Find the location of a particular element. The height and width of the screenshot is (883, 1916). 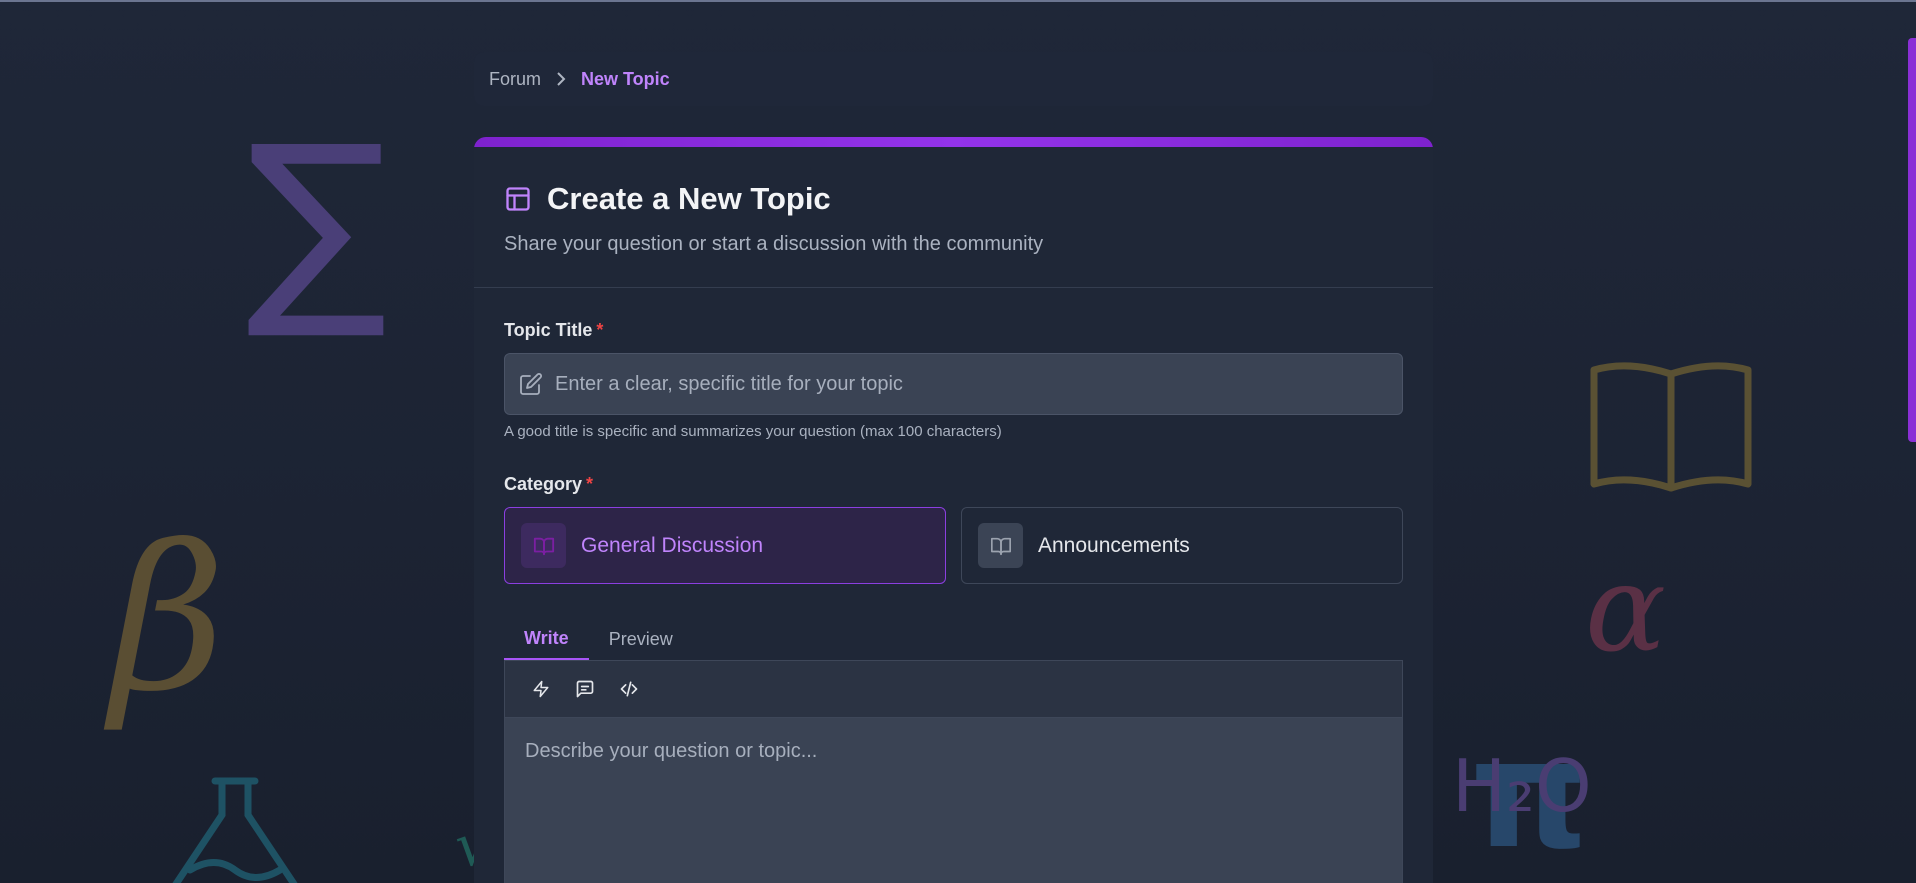

card-accent-bar is located at coordinates (953, 142).